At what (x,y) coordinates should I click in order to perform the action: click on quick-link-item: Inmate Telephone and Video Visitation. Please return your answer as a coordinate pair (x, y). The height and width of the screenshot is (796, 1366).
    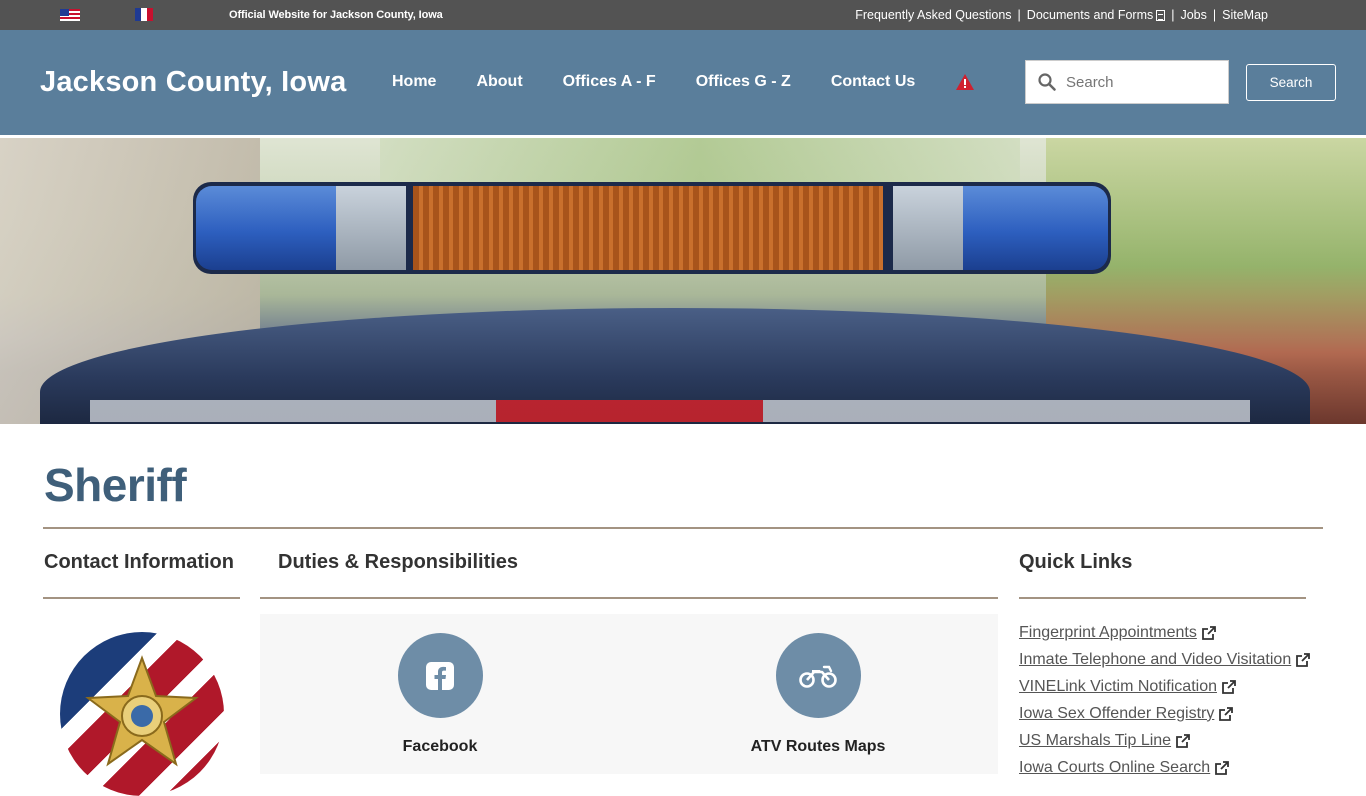
    Looking at the image, I should click on (1165, 659).